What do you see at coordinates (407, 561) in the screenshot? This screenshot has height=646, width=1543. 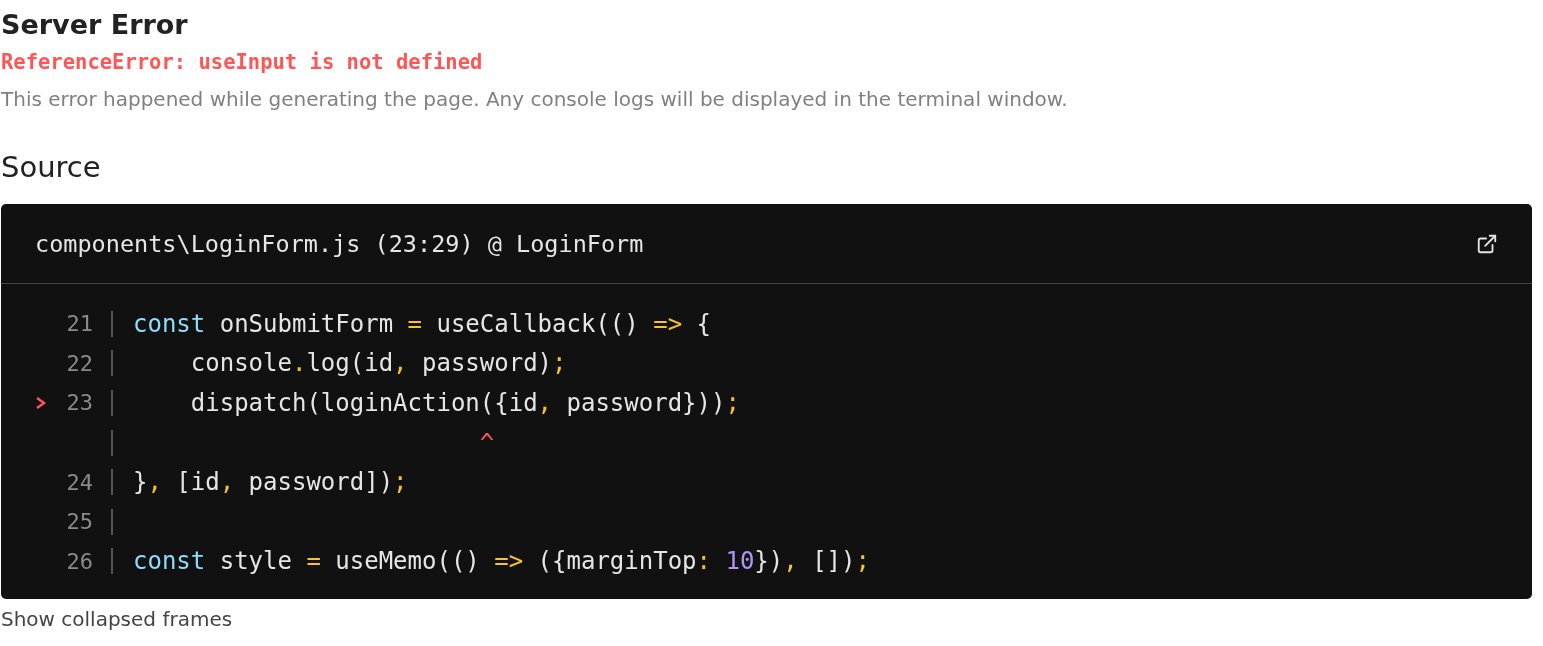 I see `code-token: useMemo(()` at bounding box center [407, 561].